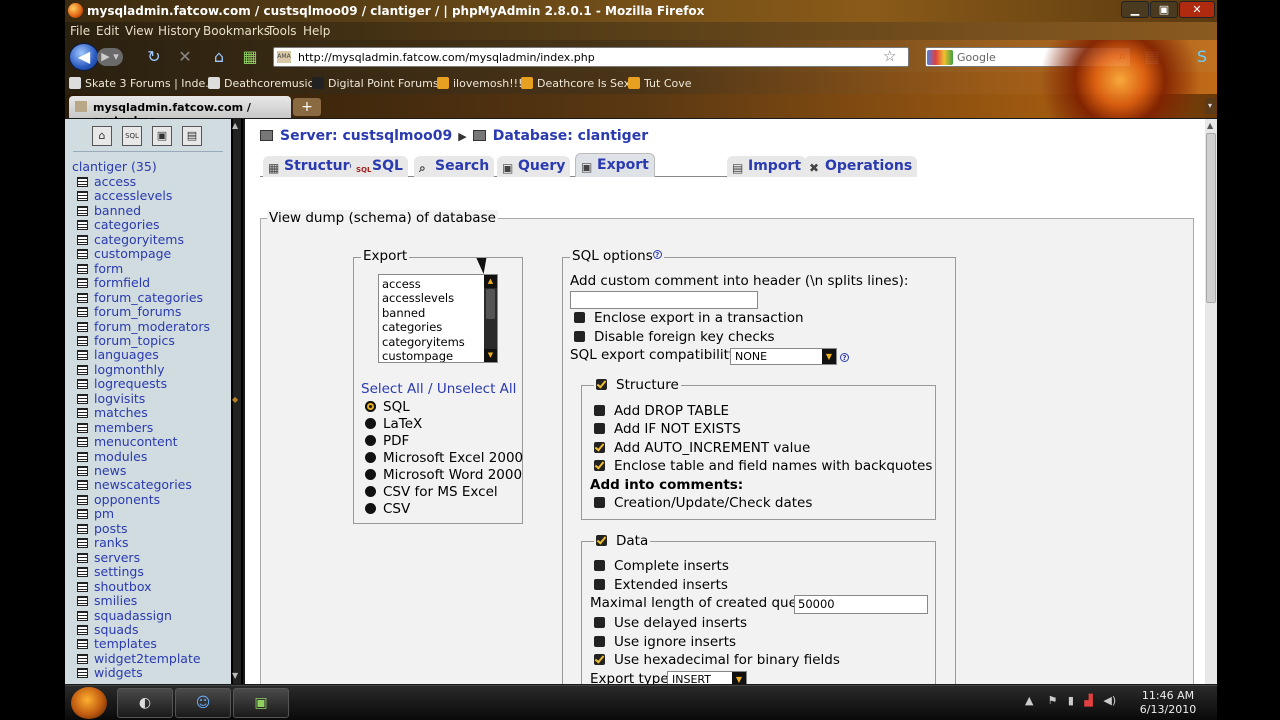  What do you see at coordinates (316, 31) in the screenshot?
I see `menu-help: Help` at bounding box center [316, 31].